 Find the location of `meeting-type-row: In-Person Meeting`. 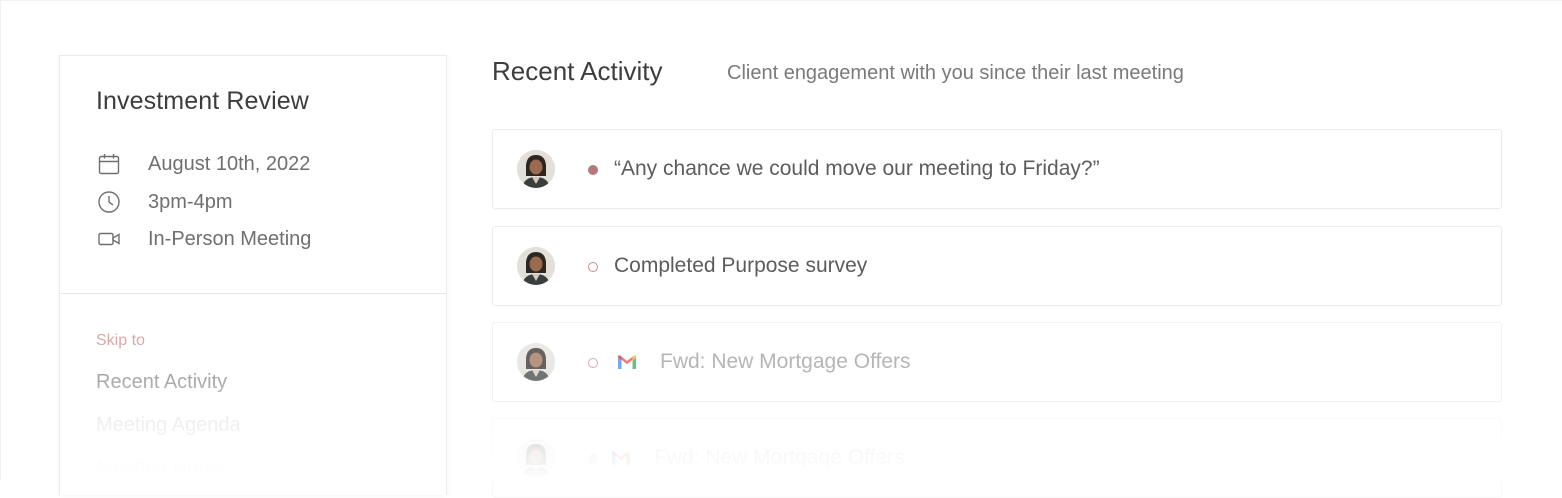

meeting-type-row: In-Person Meeting is located at coordinates (203, 239).